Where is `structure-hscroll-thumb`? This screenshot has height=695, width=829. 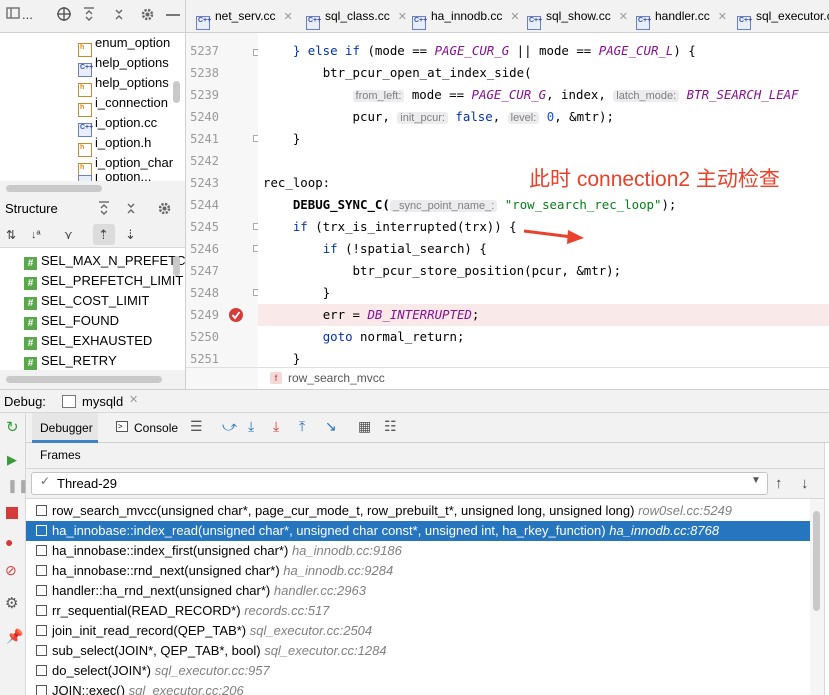
structure-hscroll-thumb is located at coordinates (84, 379).